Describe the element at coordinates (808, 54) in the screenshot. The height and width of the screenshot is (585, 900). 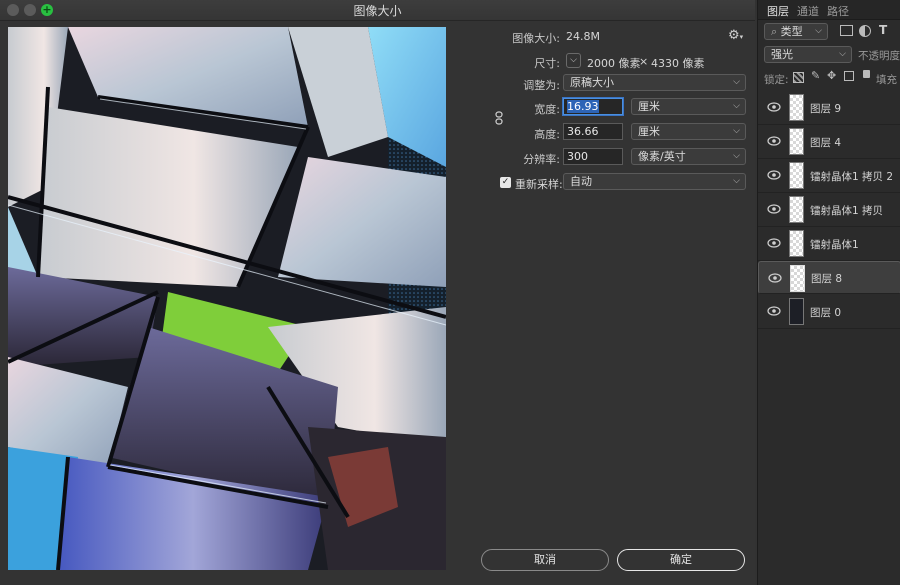
I see `blend-mode-select: 强光 ⌵` at that location.